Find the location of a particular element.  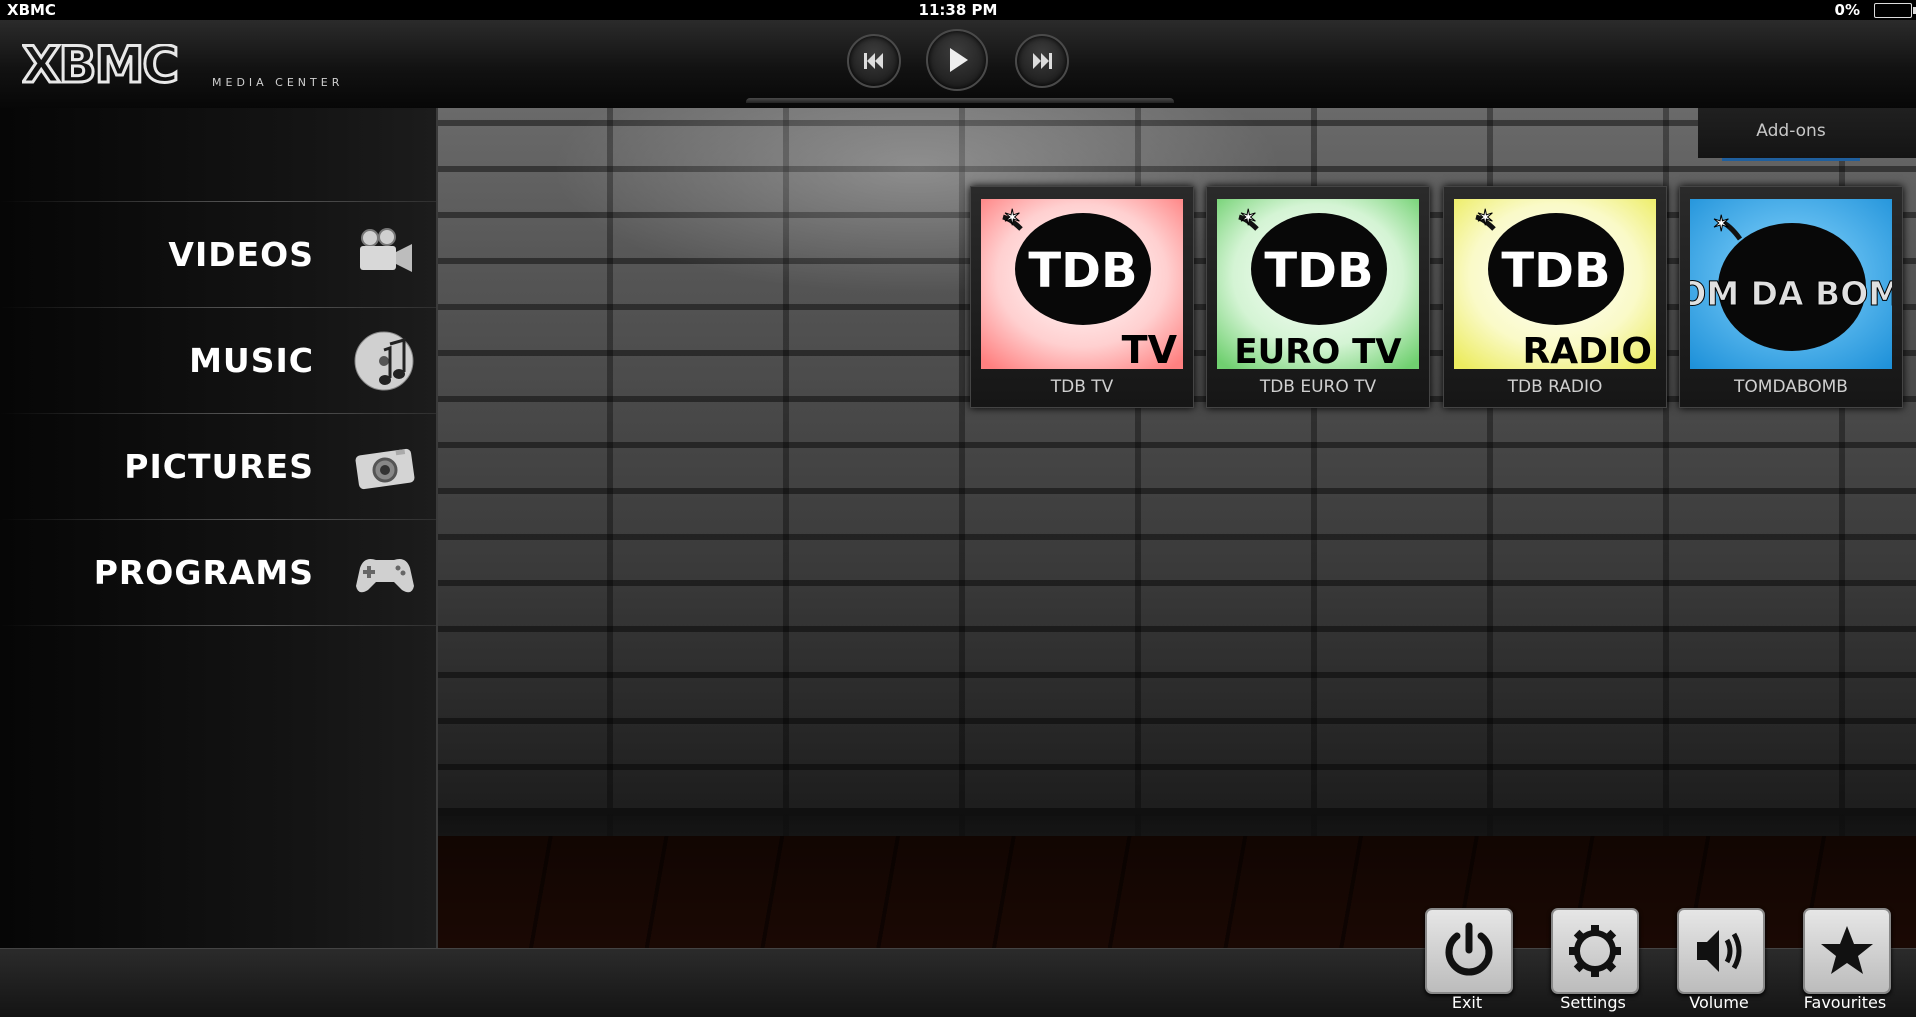

addon-tile: ✶ TDB RADIO TDB RADIO is located at coordinates (1555, 297).